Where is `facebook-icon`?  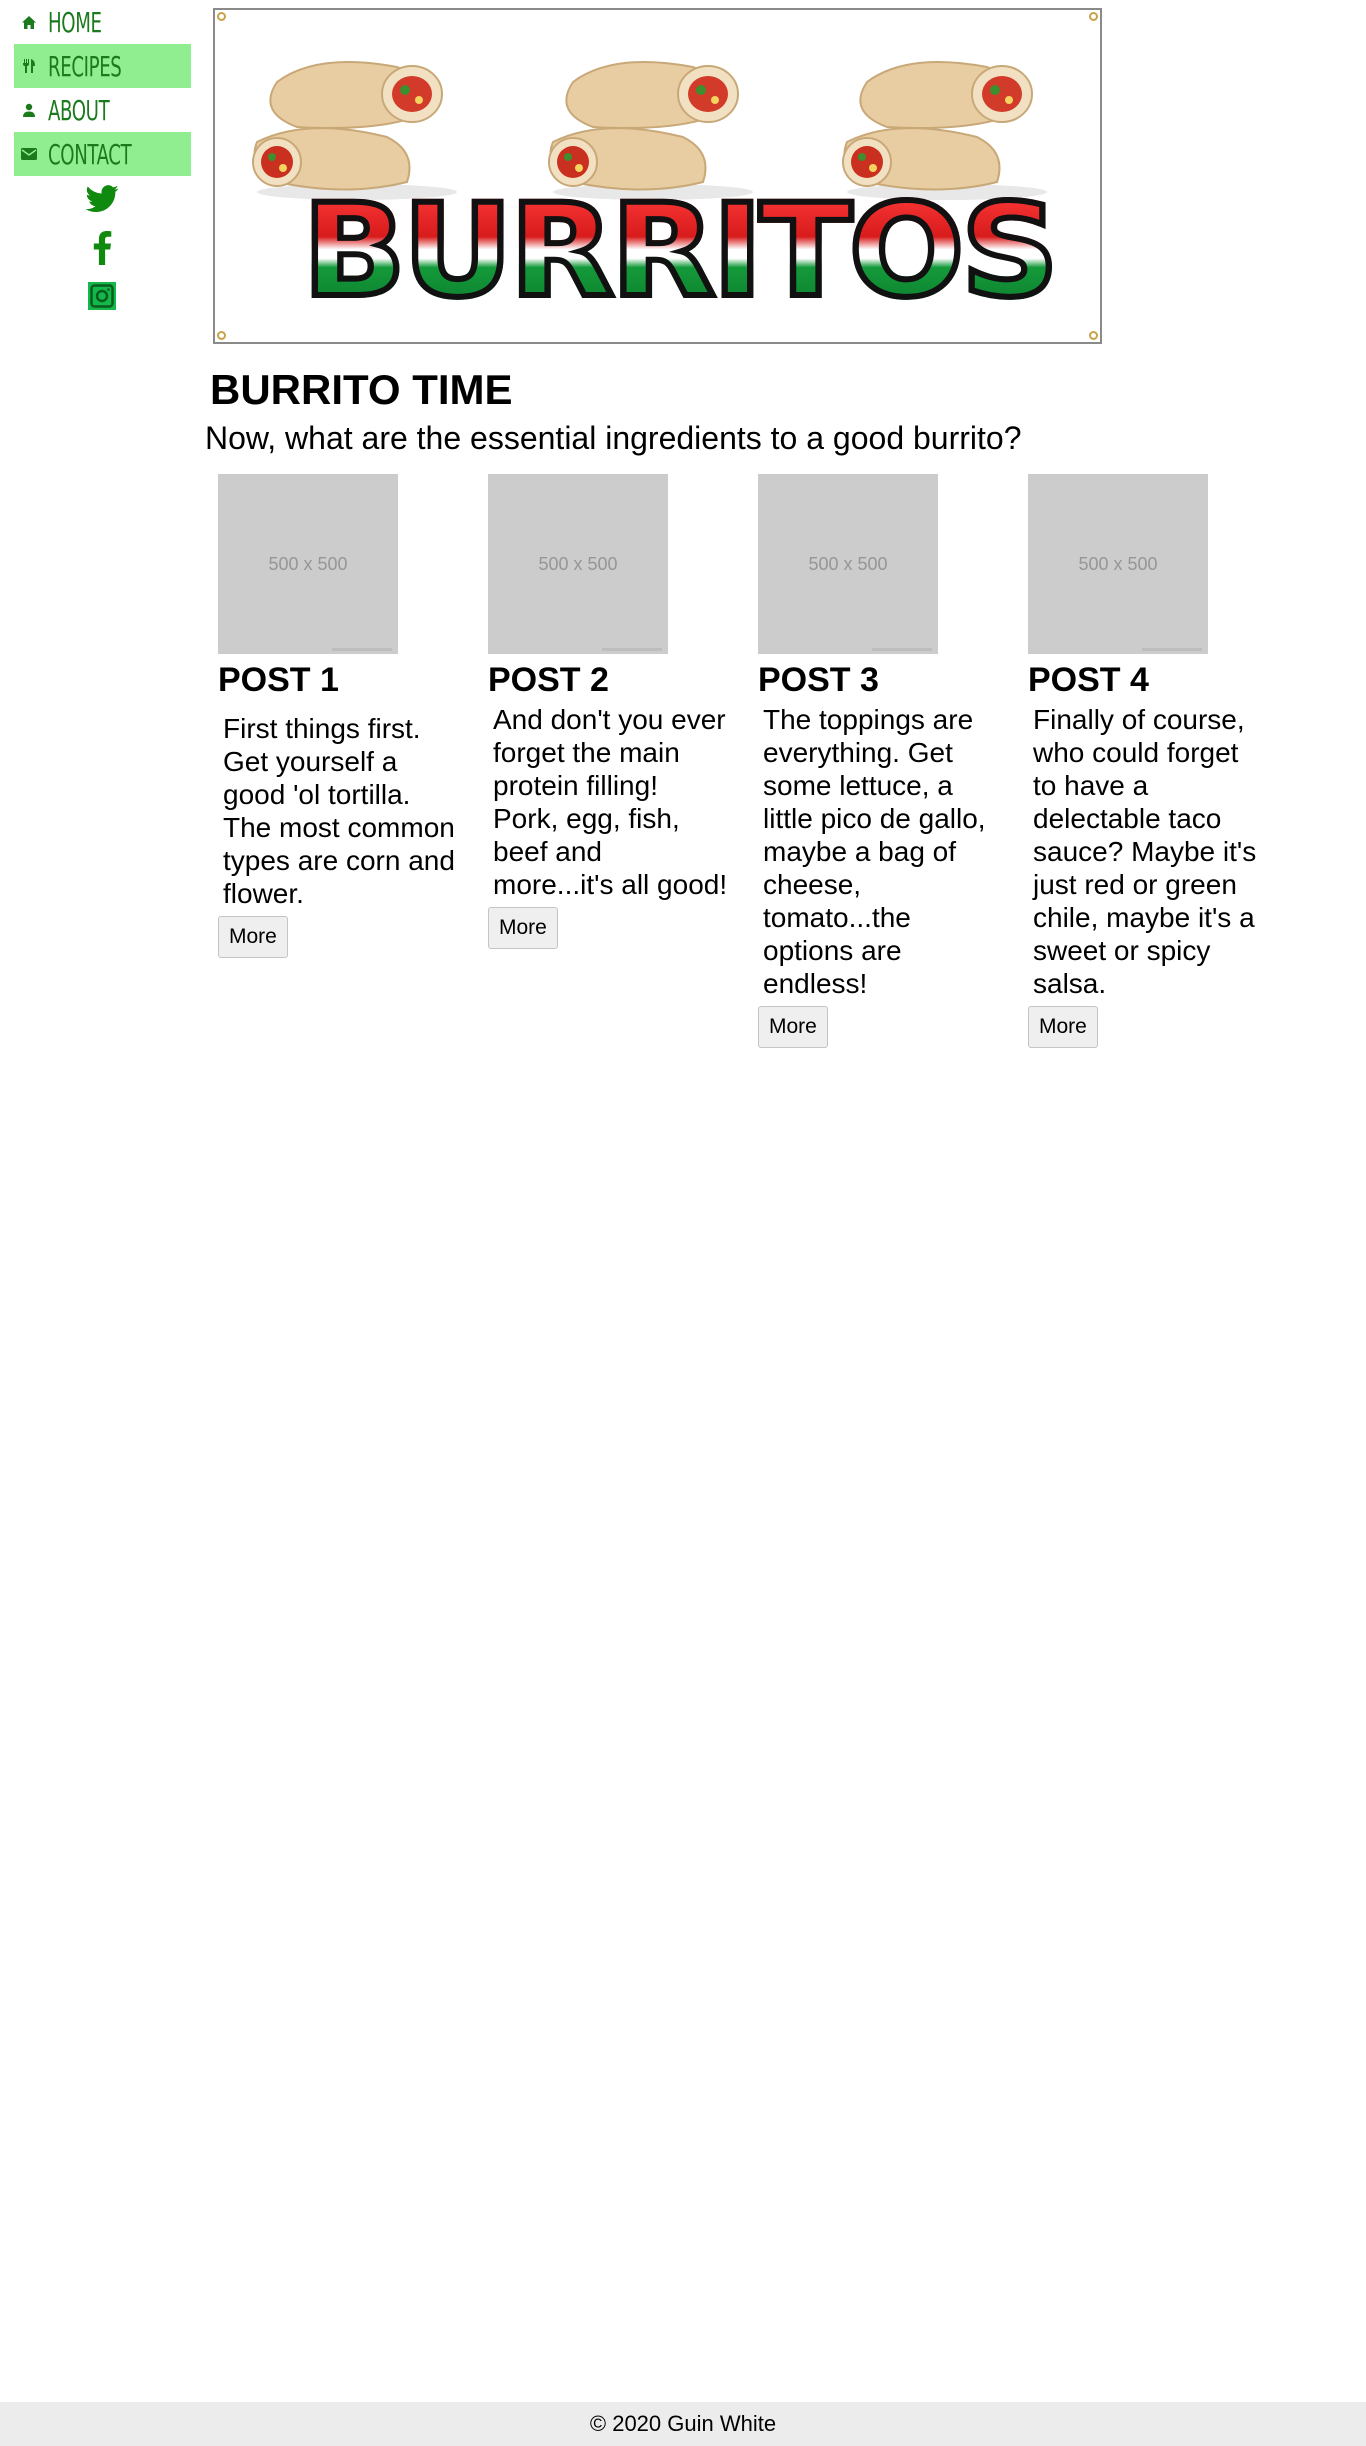 facebook-icon is located at coordinates (102, 248).